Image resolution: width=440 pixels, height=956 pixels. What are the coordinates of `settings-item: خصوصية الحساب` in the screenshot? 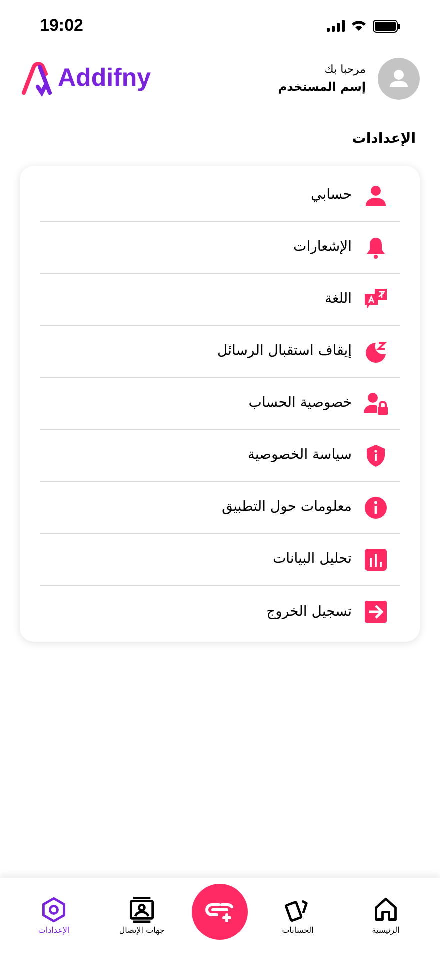 It's located at (220, 404).